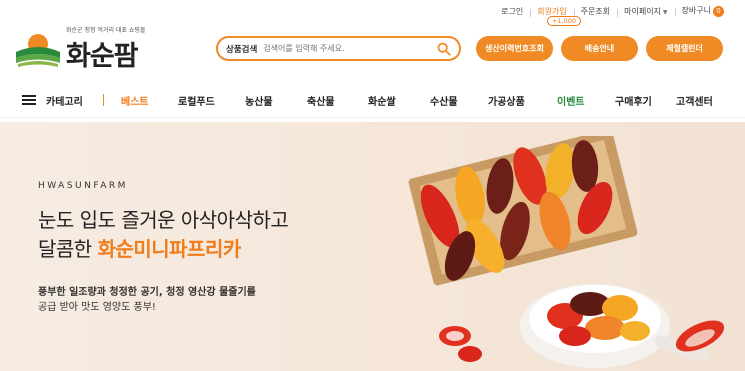 Image resolution: width=745 pixels, height=371 pixels. I want to click on join-bonus-badge: +1,000, so click(564, 21).